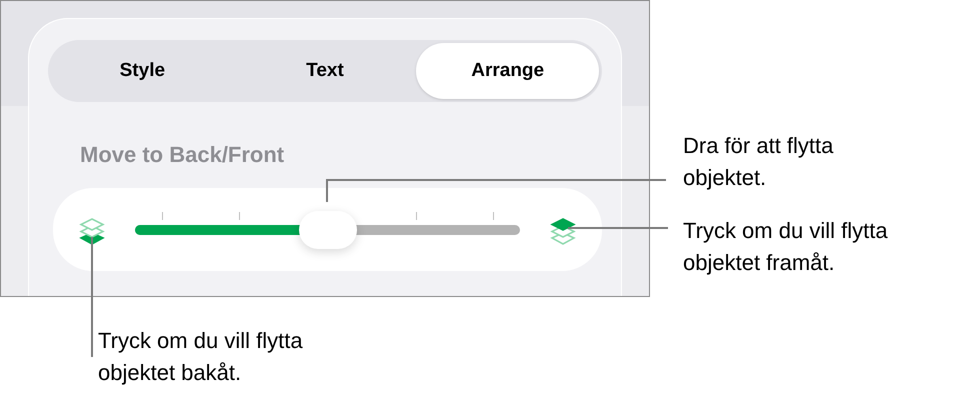  I want to click on tab: Arrange, so click(508, 71).